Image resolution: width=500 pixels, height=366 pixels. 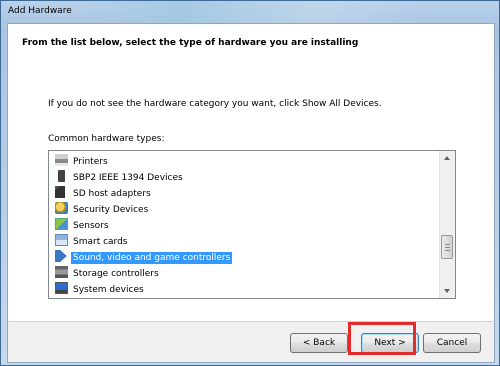 What do you see at coordinates (244, 210) in the screenshot?
I see `list-item-security-devices: Security Devices` at bounding box center [244, 210].